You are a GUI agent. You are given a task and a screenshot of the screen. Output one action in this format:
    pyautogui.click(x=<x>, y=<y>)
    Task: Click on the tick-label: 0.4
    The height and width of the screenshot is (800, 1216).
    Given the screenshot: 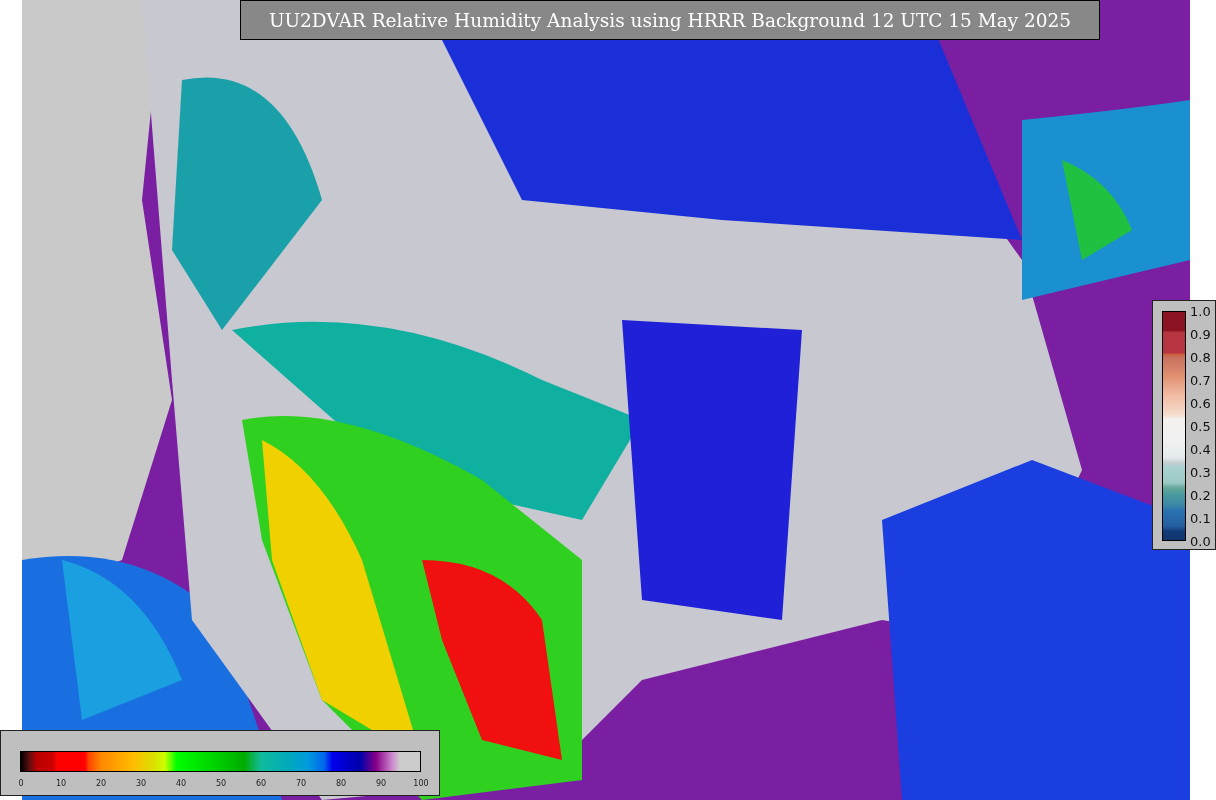 What is the action you would take?
    pyautogui.click(x=1200, y=449)
    